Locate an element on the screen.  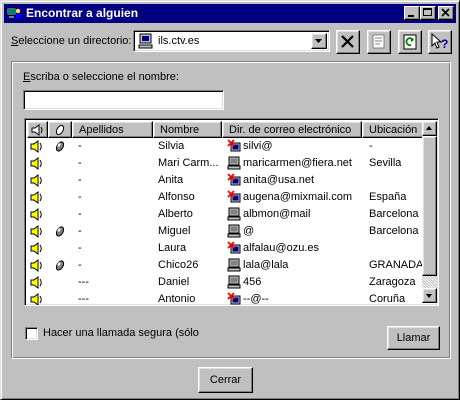
surname-cell: --- is located at coordinates (83, 299).